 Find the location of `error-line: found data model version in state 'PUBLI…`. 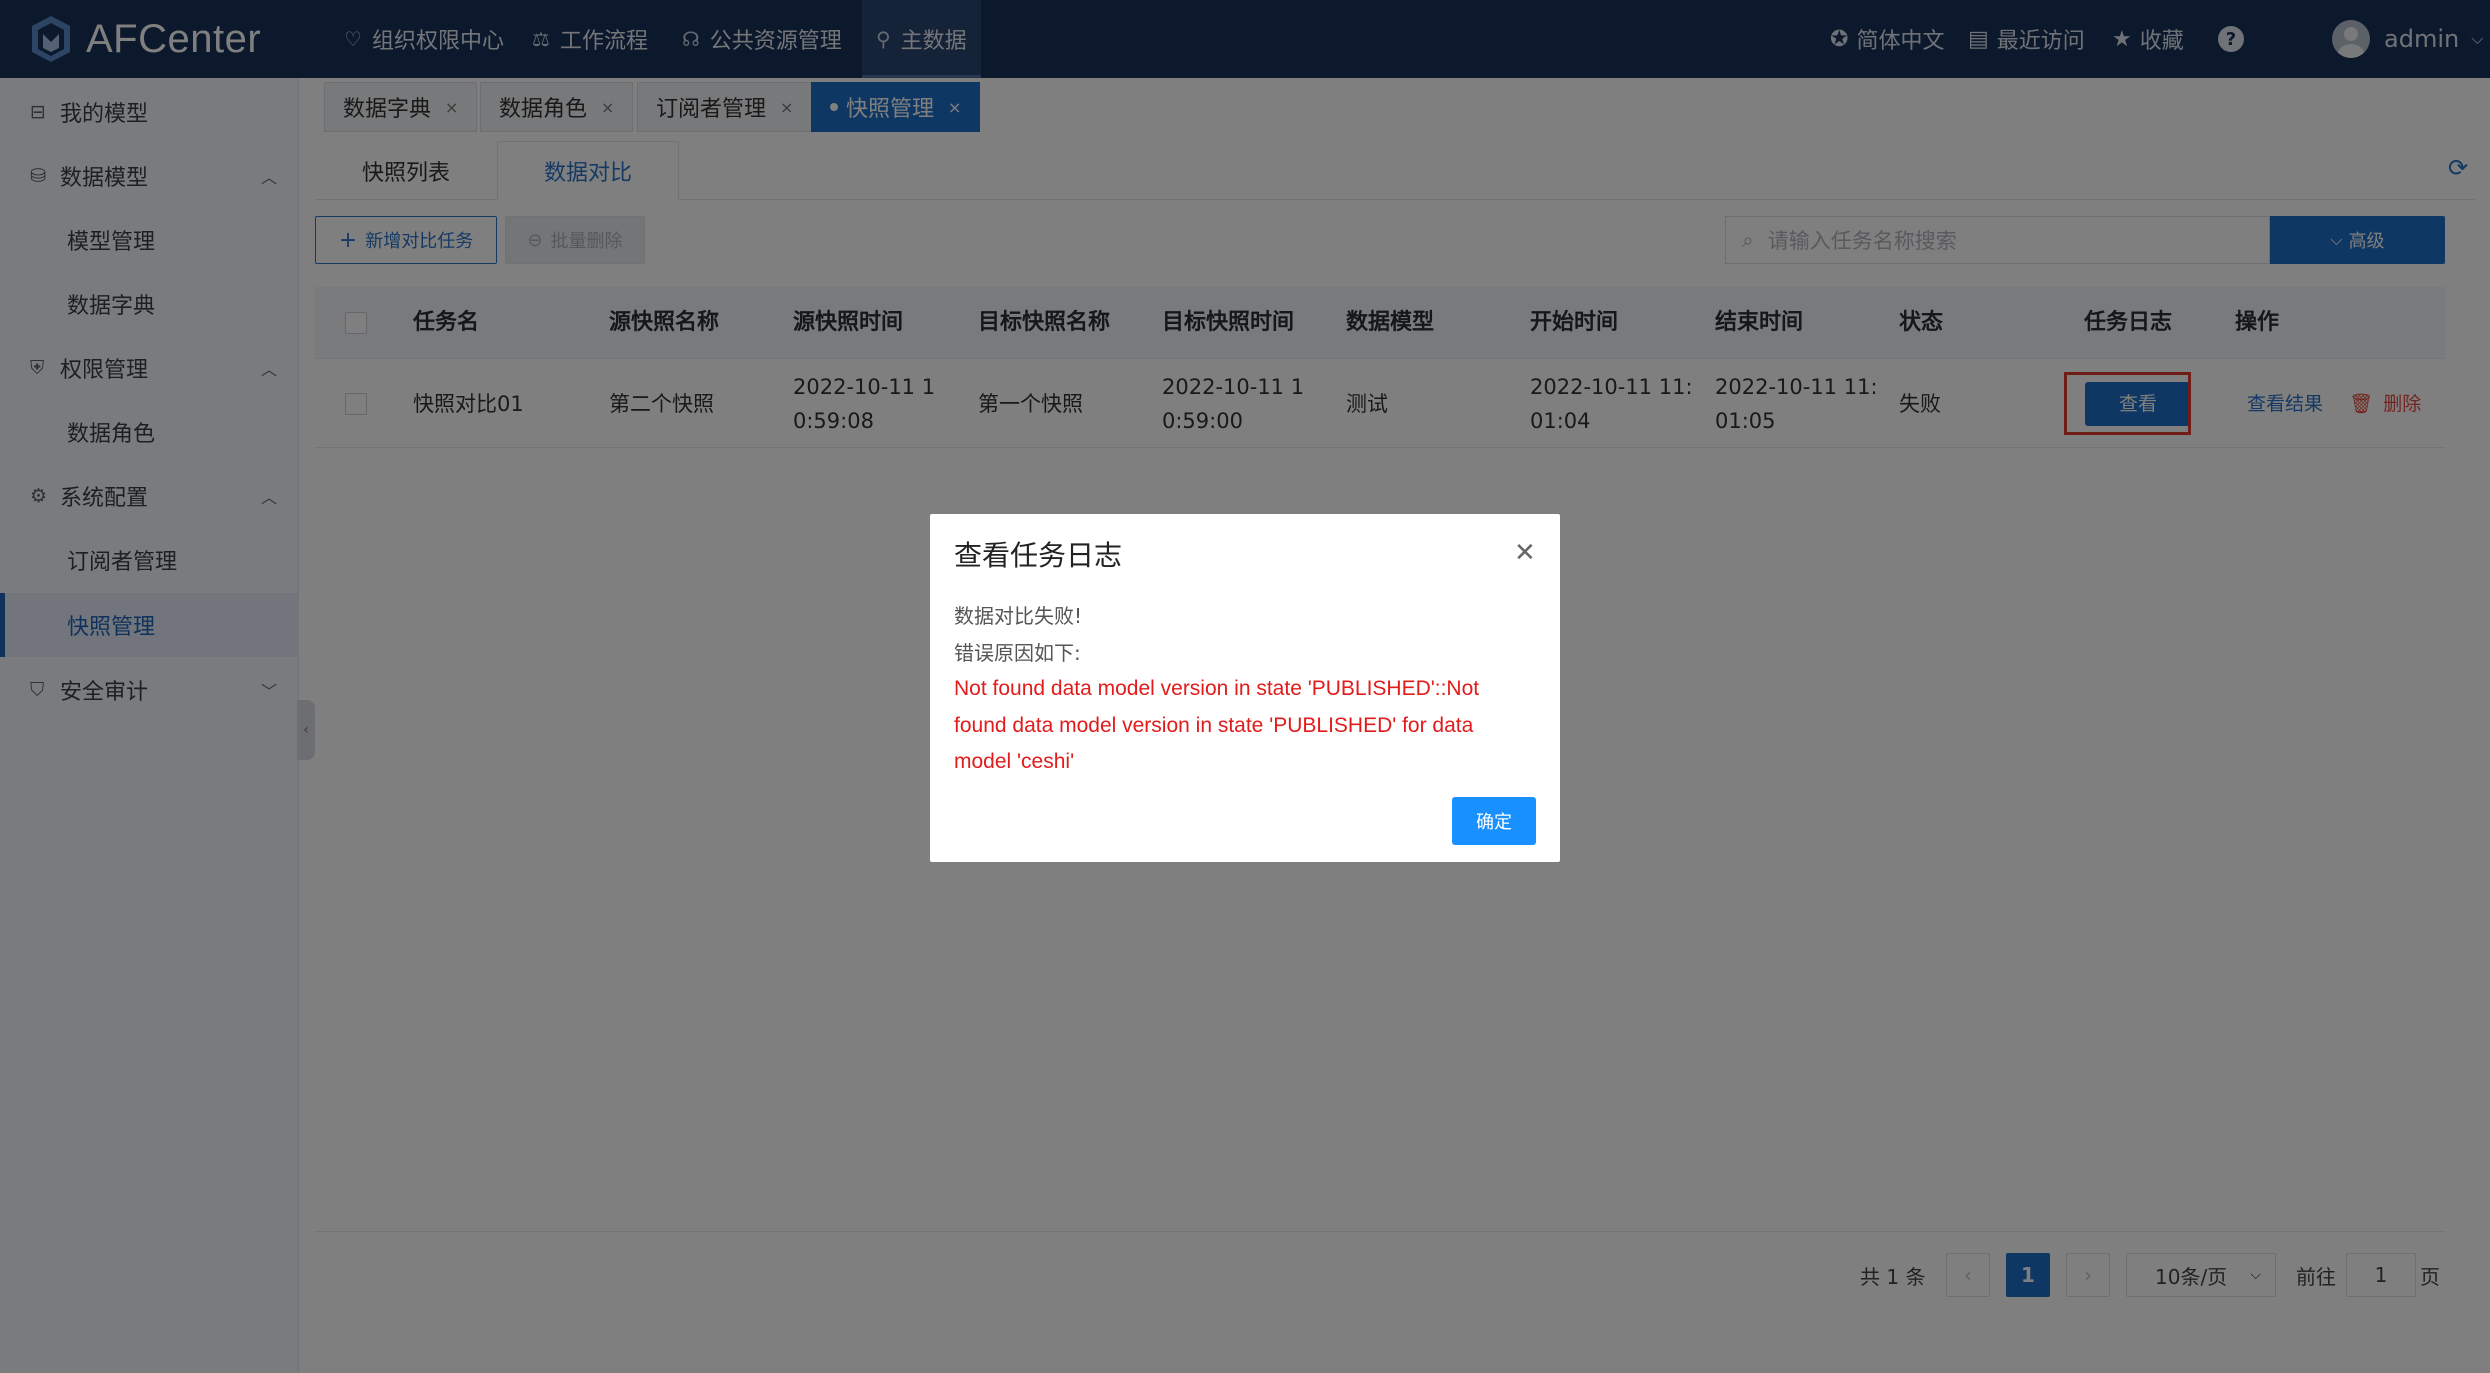

error-line: found data model version in state 'PUBLI… is located at coordinates (1214, 725).